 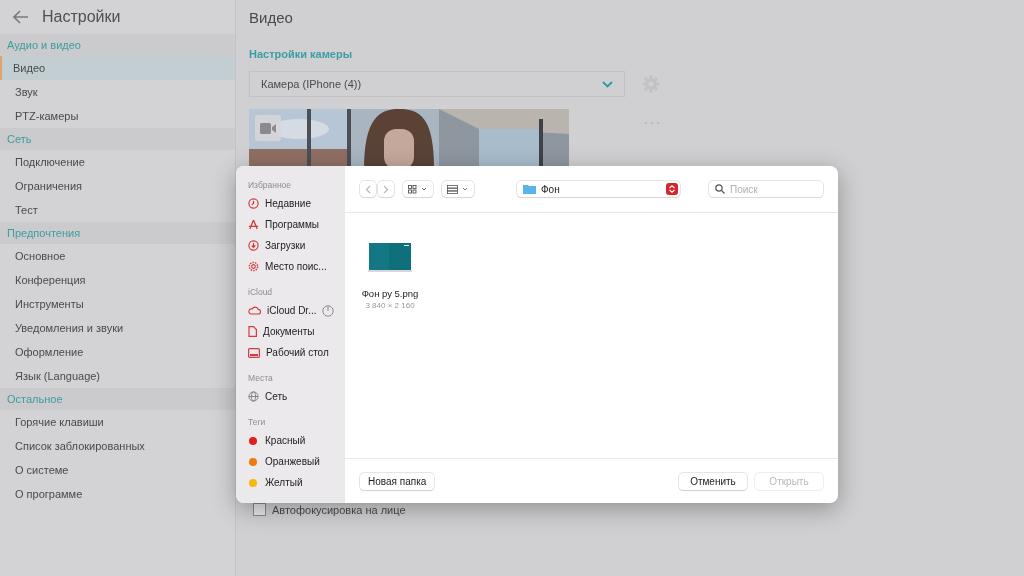 I want to click on new-folder-button: Новая папка, so click(x=397, y=481).